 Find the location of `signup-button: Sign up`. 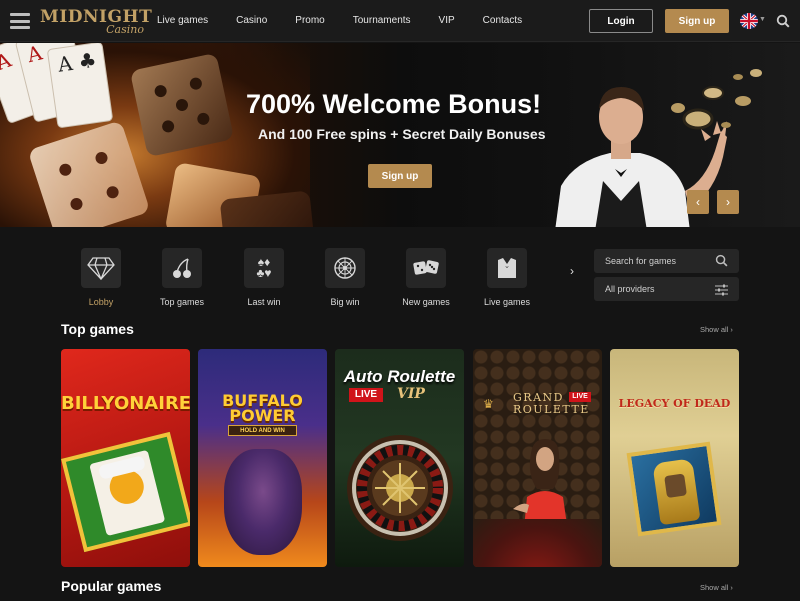

signup-button: Sign up is located at coordinates (697, 21).